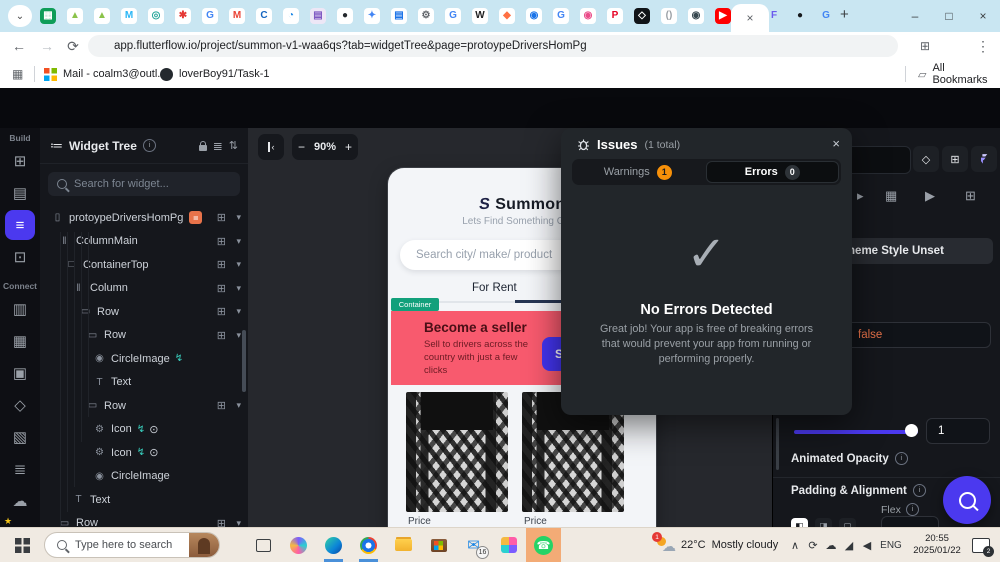 The image size is (1000, 562). I want to click on panel-scrollbar, so click(777, 444).